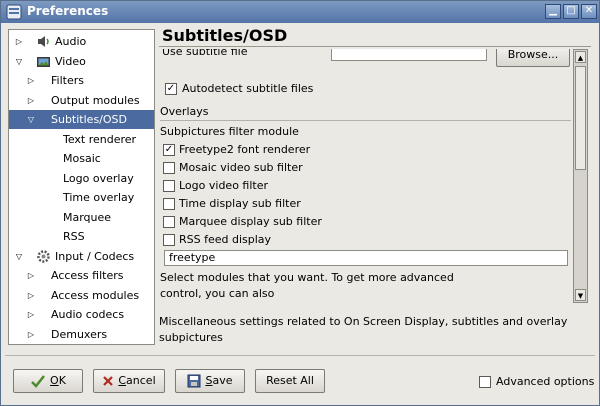 This screenshot has width=600, height=406. Describe the element at coordinates (553, 11) in the screenshot. I see `minimize-button: ▁` at that location.